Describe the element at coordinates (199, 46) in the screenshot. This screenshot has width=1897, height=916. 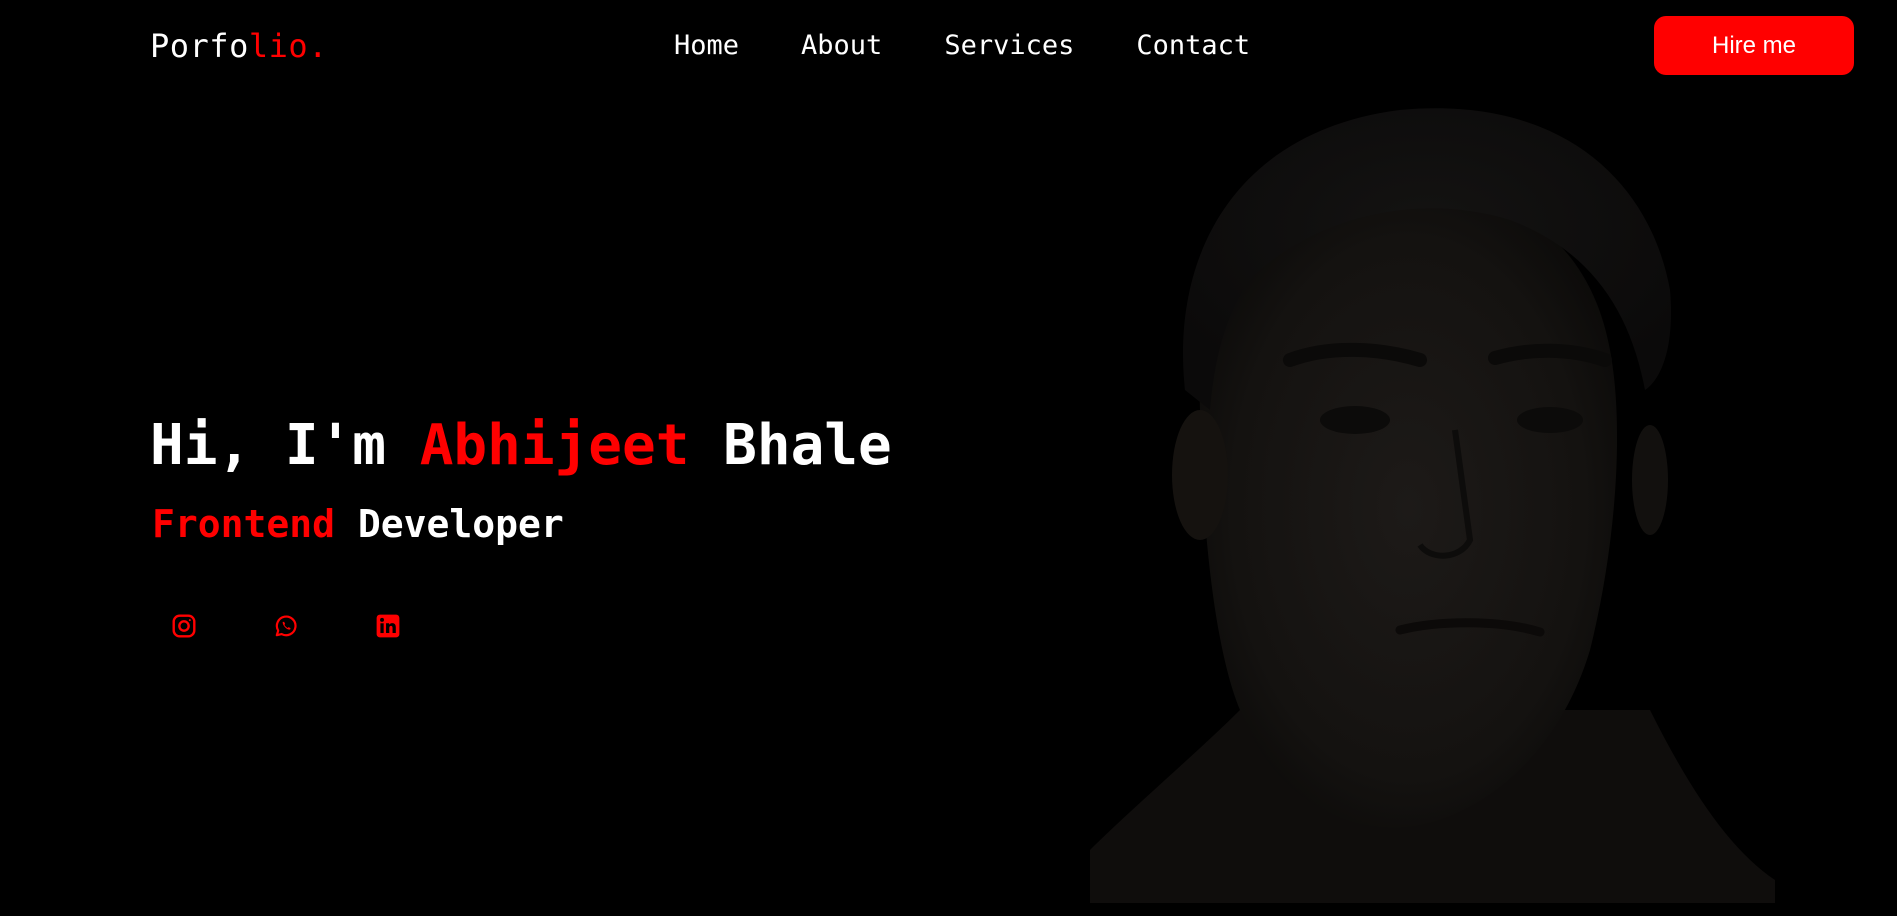
I see `logo-prefix: Porfo` at that location.